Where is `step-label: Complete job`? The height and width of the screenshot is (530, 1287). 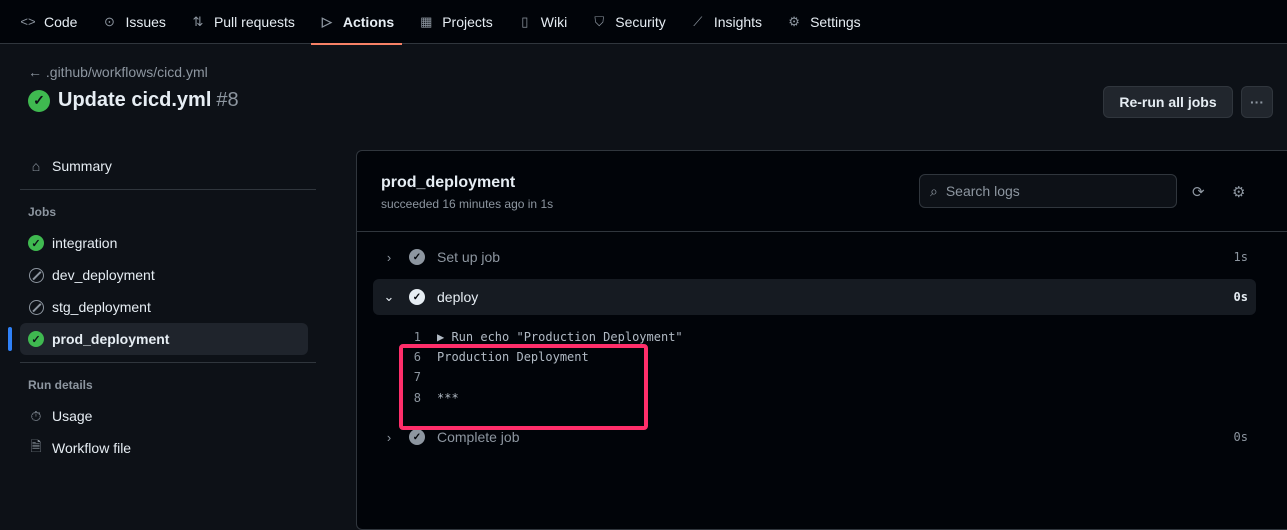 step-label: Complete job is located at coordinates (478, 437).